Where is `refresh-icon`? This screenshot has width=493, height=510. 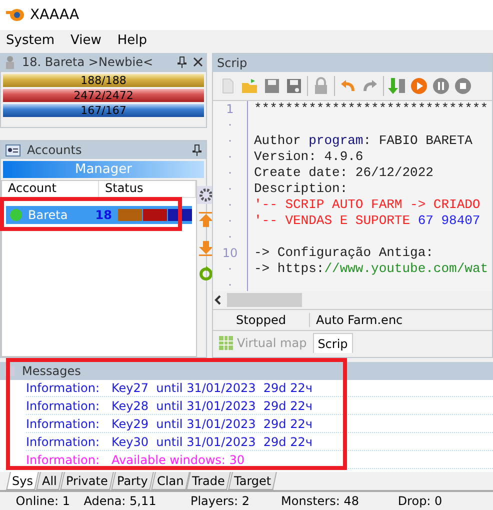
refresh-icon is located at coordinates (206, 273).